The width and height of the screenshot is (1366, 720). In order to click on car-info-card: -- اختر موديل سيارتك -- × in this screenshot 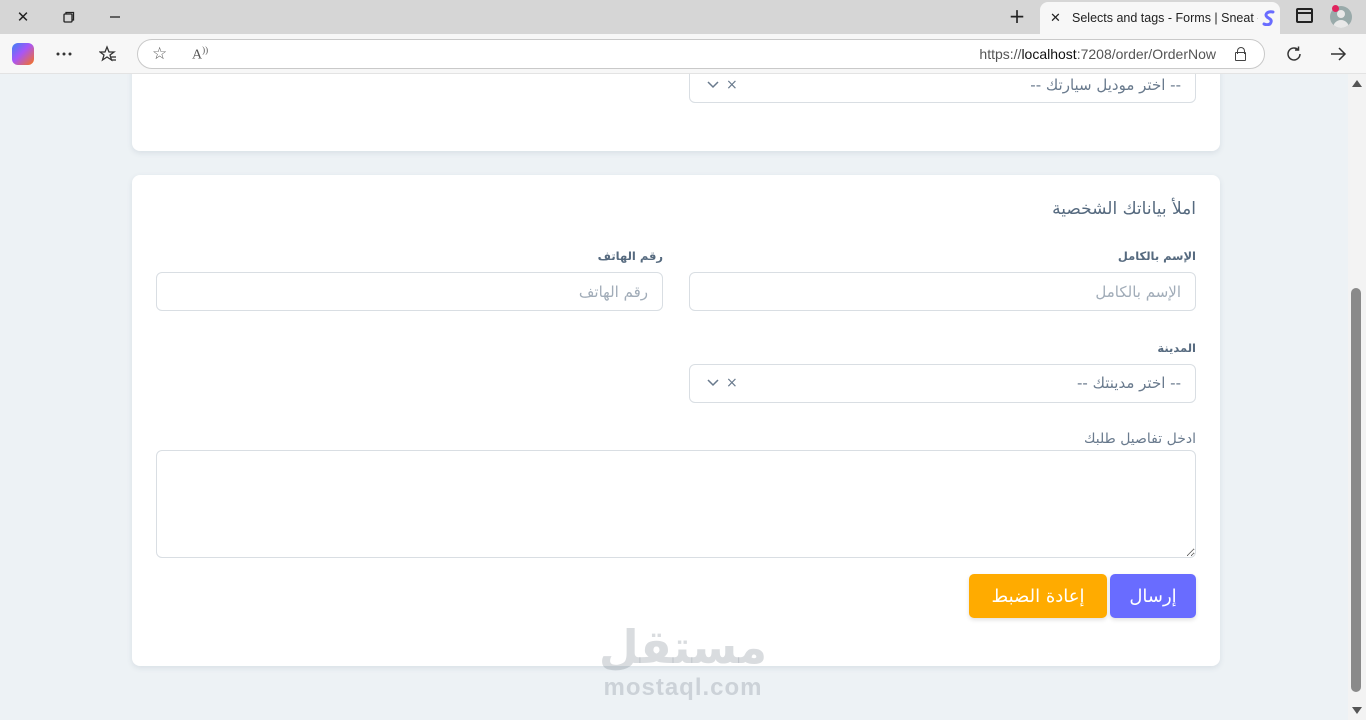, I will do `click(676, 112)`.